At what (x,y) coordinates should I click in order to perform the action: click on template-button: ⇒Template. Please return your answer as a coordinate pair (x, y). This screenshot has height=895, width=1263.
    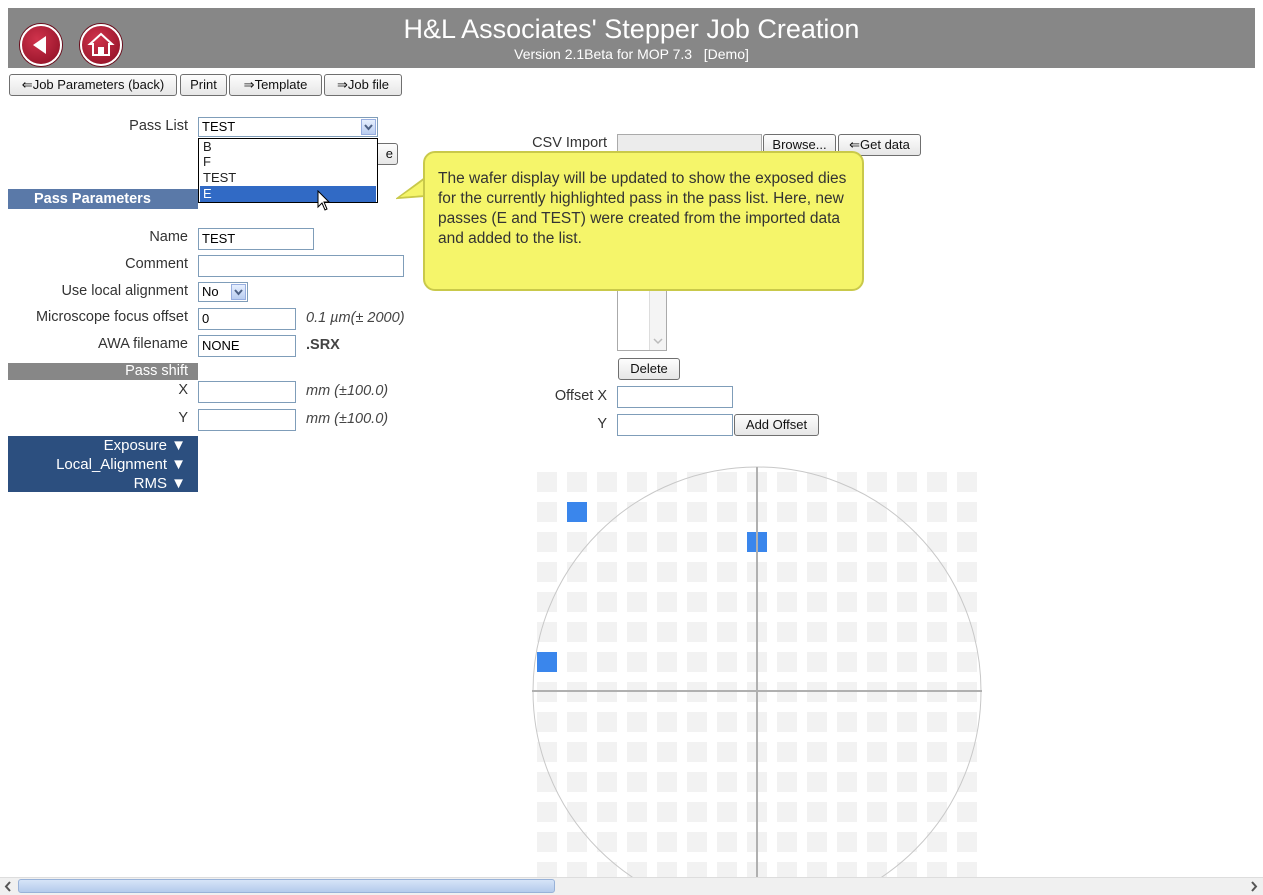
    Looking at the image, I should click on (275, 85).